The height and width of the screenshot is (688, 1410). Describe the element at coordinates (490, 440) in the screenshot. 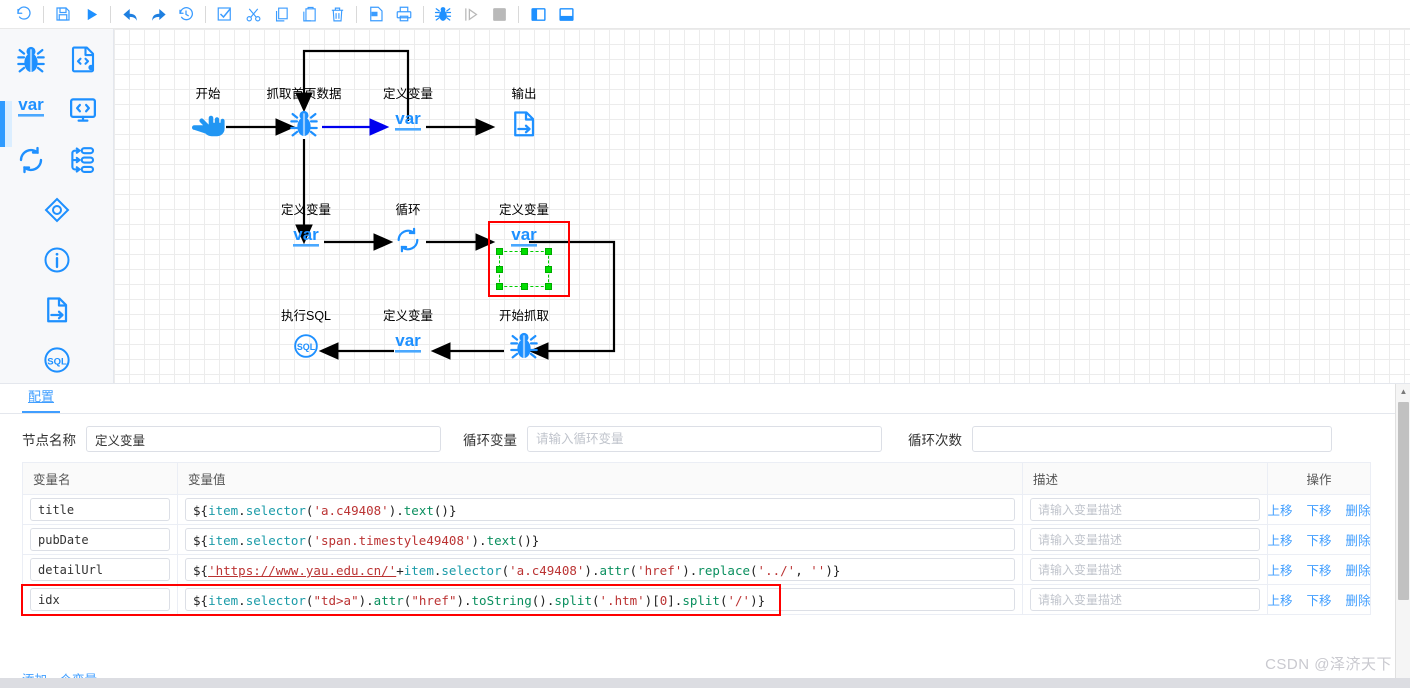

I see `loop-variable-label: 循环变量` at that location.